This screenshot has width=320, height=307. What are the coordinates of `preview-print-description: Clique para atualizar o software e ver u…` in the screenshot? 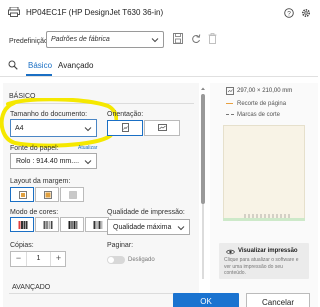 It's located at (261, 266).